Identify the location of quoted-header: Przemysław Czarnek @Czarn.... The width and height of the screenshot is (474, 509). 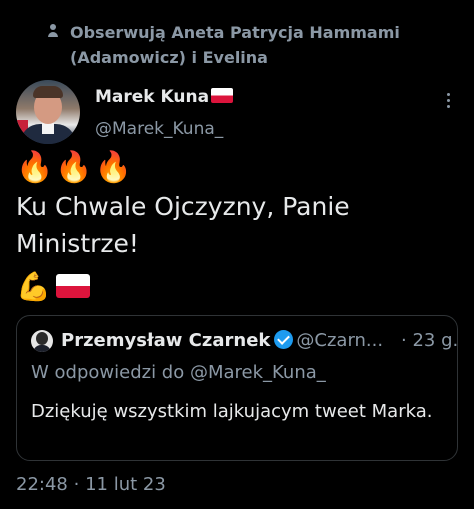
(222, 341).